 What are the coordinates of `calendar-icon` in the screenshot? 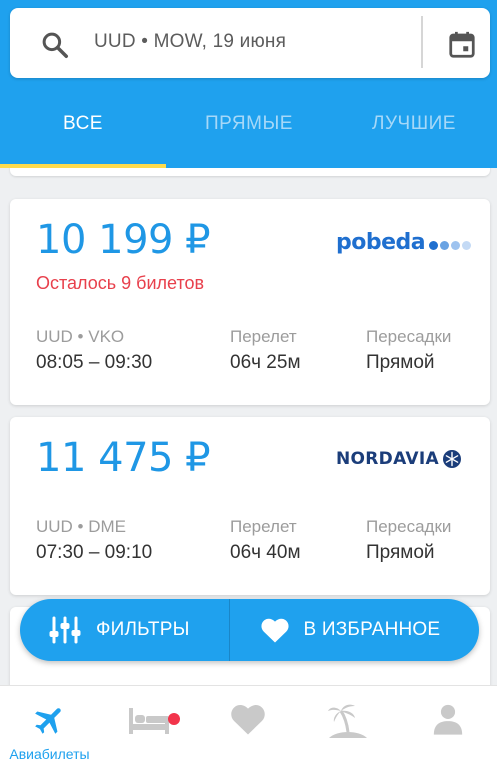 It's located at (462, 45).